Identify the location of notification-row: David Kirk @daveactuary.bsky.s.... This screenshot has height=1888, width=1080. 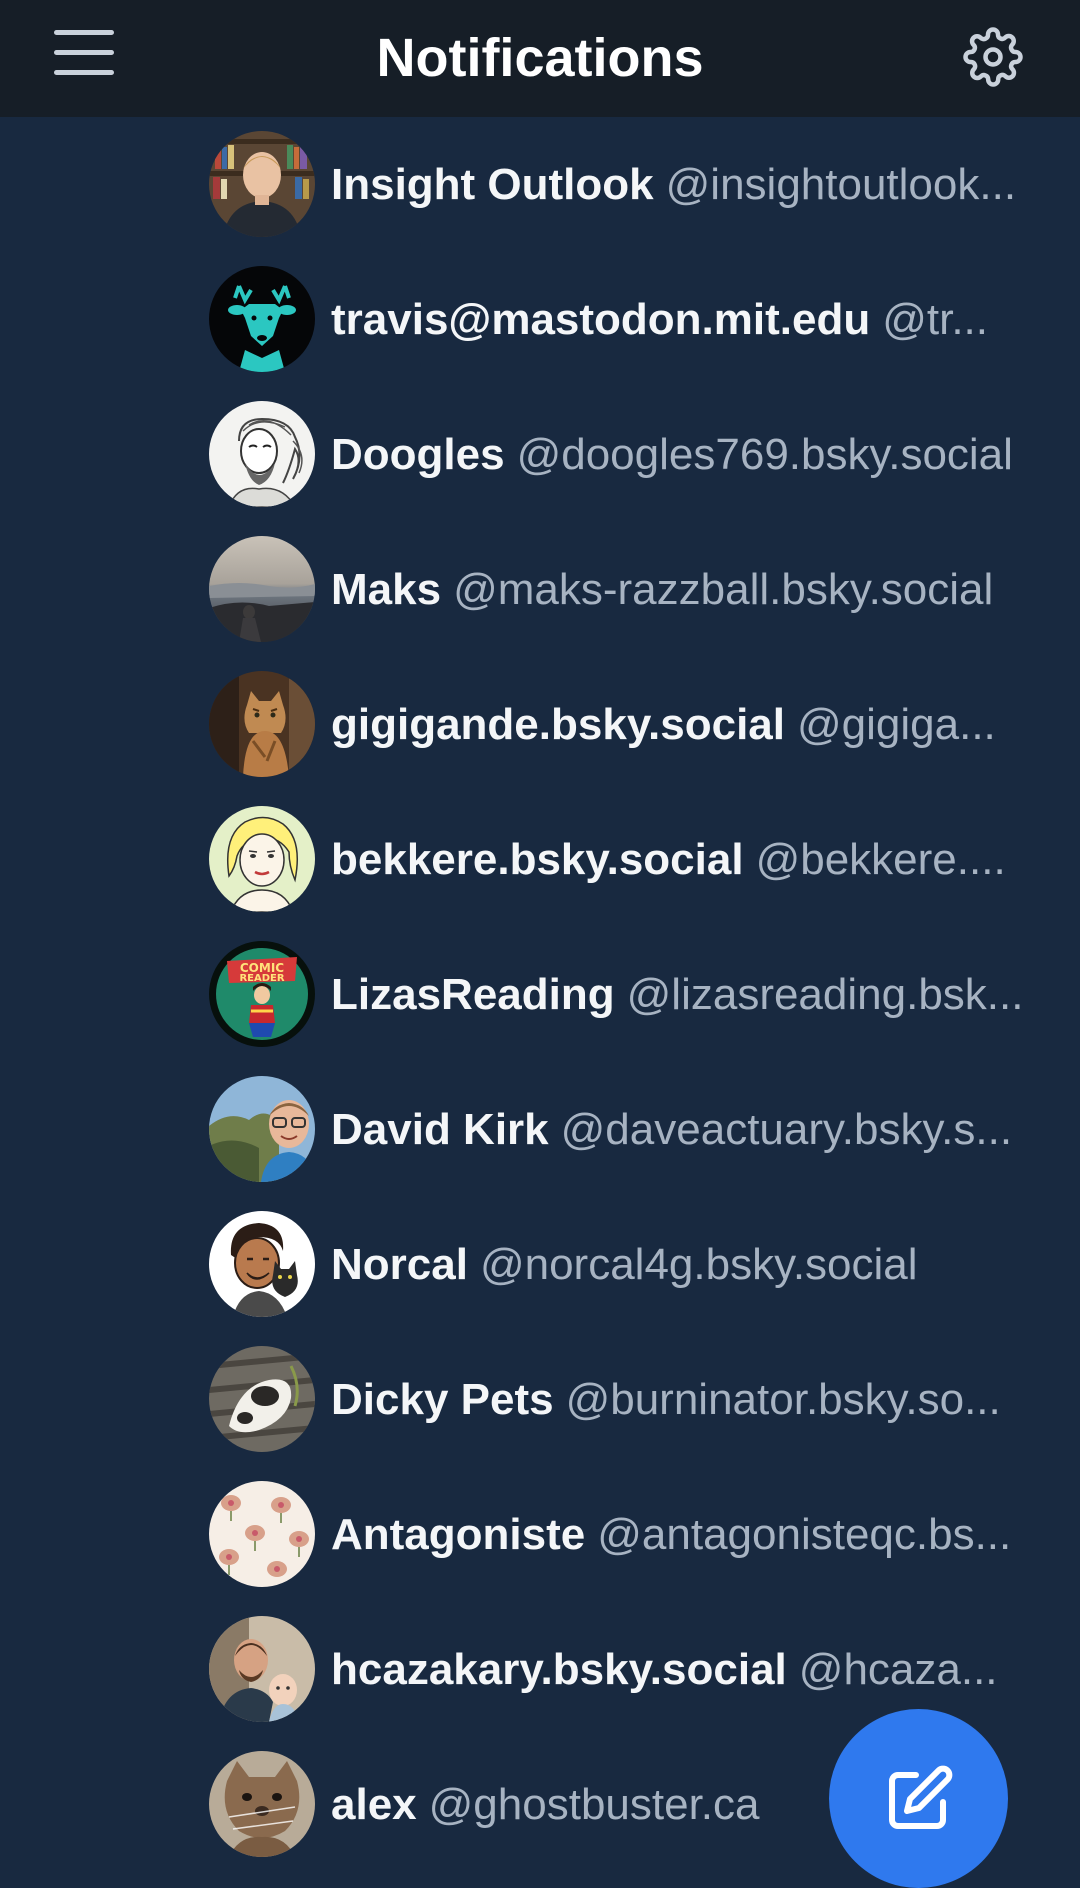
(540, 1129).